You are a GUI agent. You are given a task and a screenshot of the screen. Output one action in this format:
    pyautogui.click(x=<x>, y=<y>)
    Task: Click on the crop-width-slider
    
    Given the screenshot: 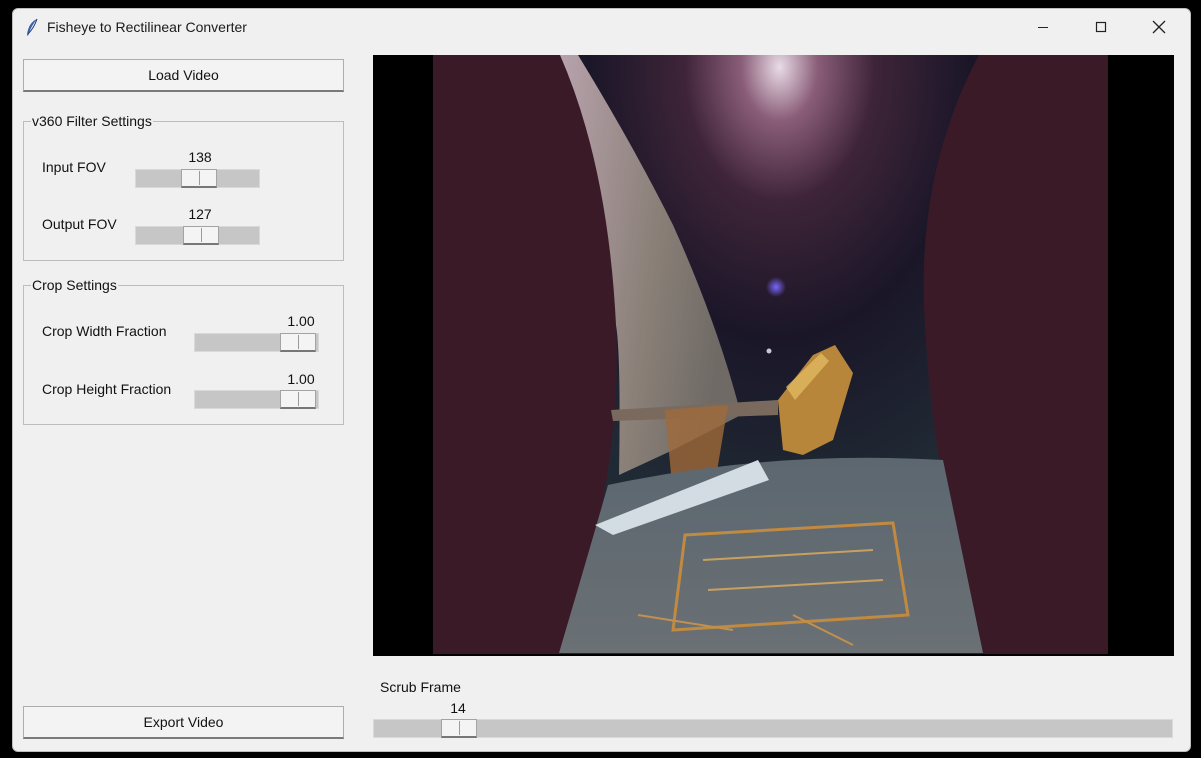 What is the action you would take?
    pyautogui.click(x=256, y=342)
    